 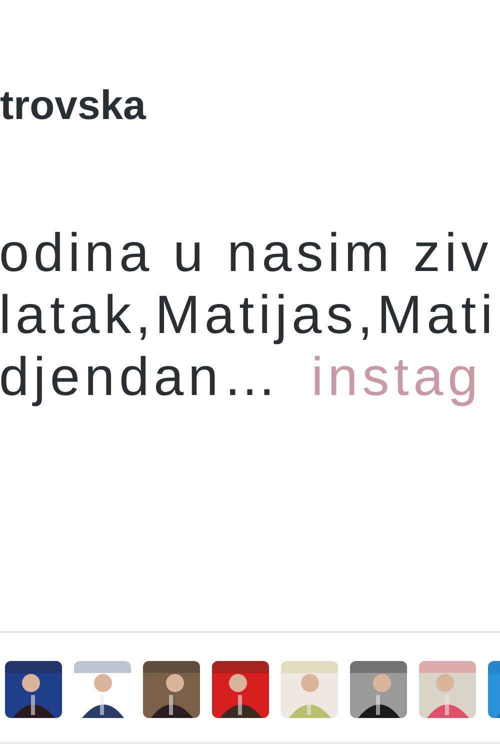 I want to click on tweet-text: odina u nasim ziv, so click(x=246, y=253).